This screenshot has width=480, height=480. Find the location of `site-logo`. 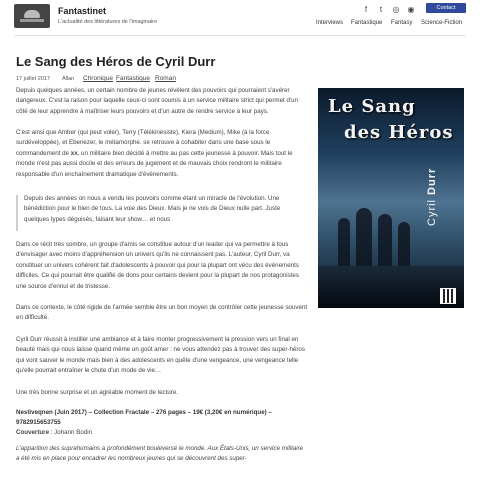

site-logo is located at coordinates (32, 16).